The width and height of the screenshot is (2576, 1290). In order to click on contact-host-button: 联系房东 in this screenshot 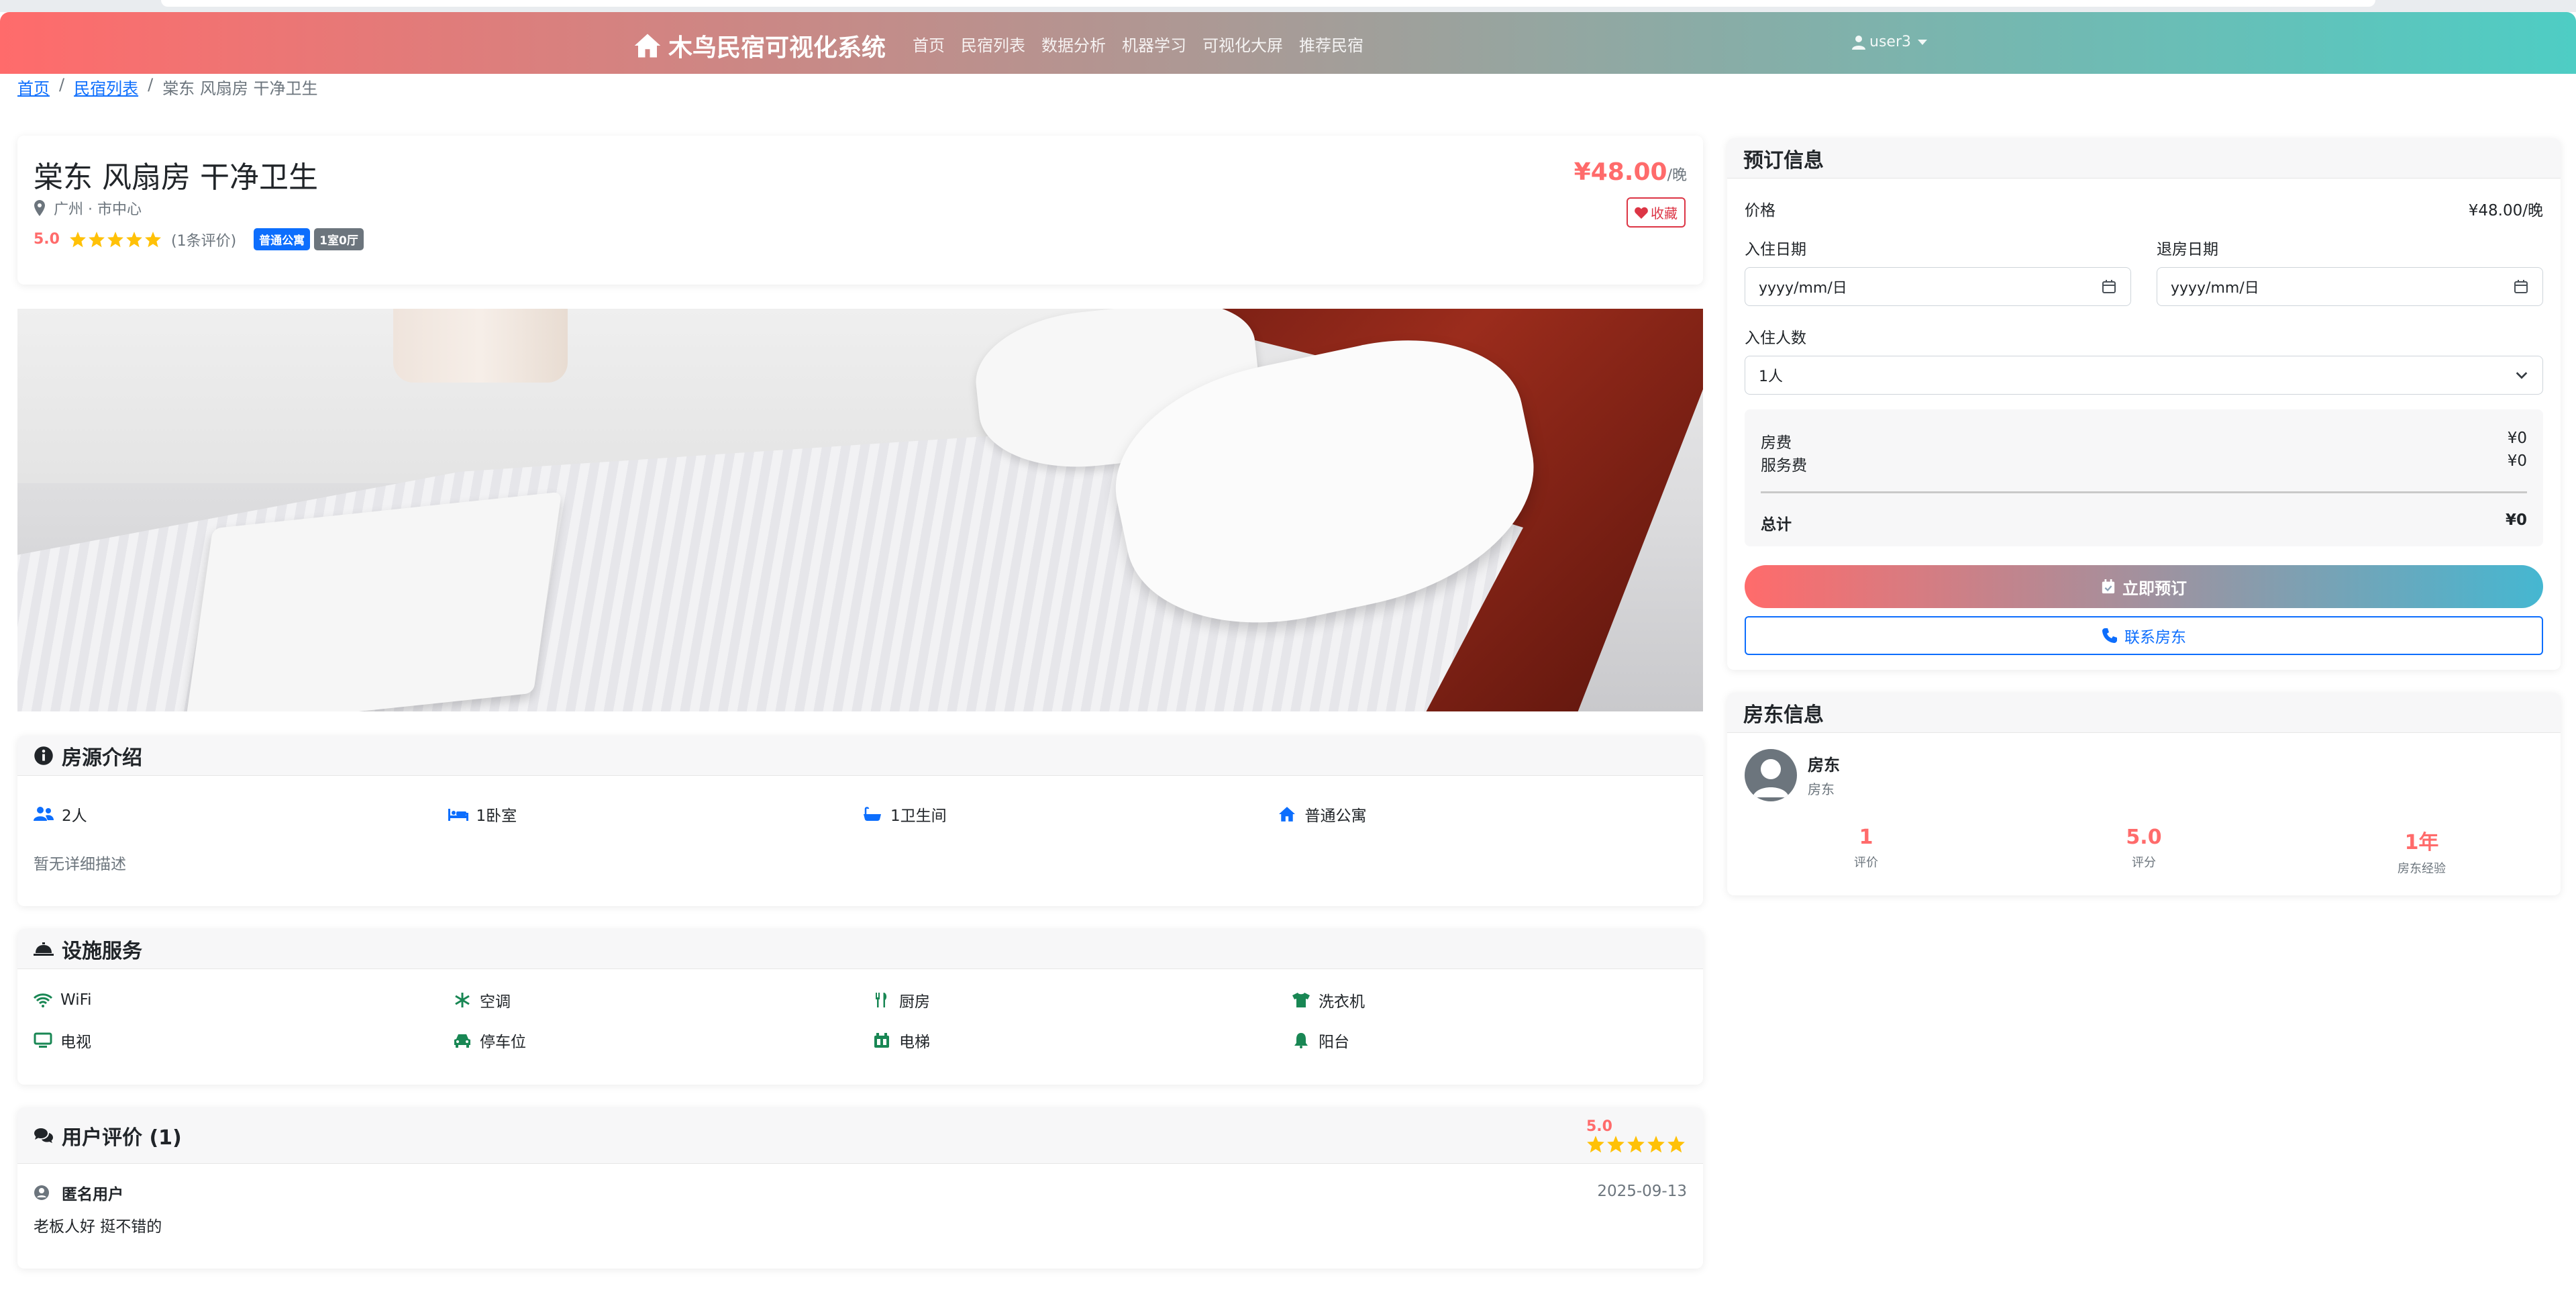, I will do `click(2144, 635)`.